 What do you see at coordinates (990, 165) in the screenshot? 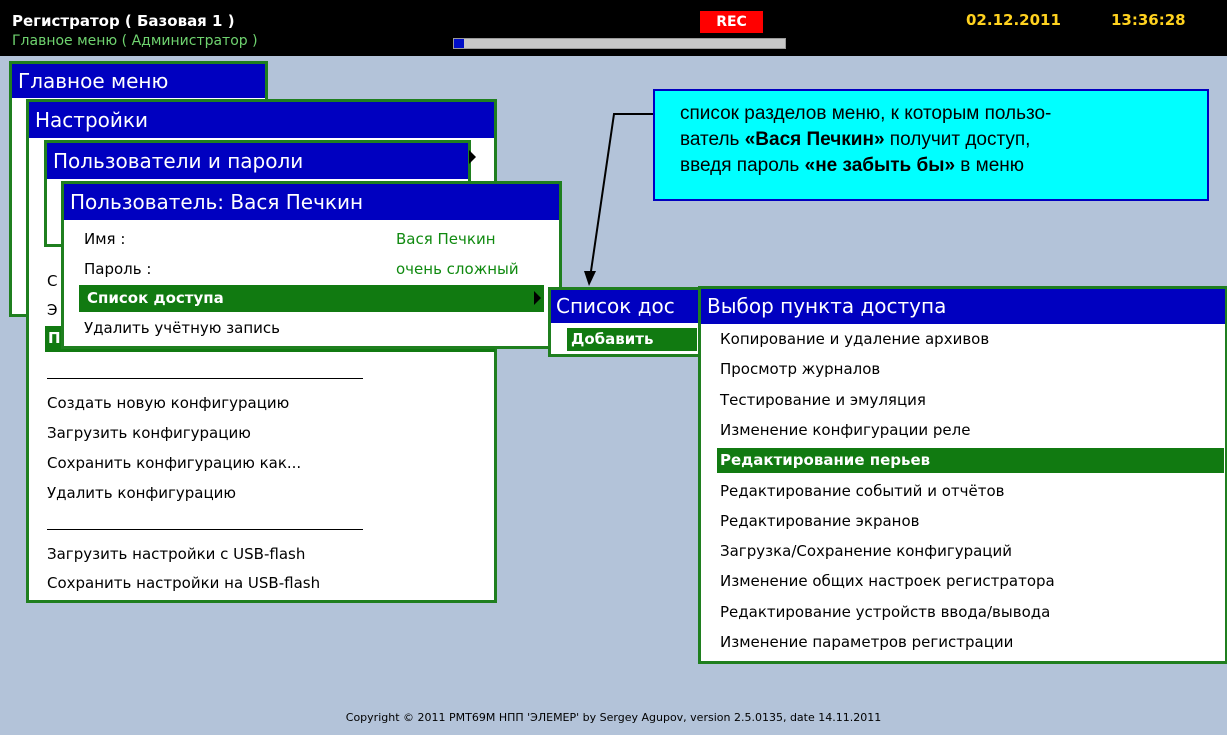
I see `callout-text: в меню` at bounding box center [990, 165].